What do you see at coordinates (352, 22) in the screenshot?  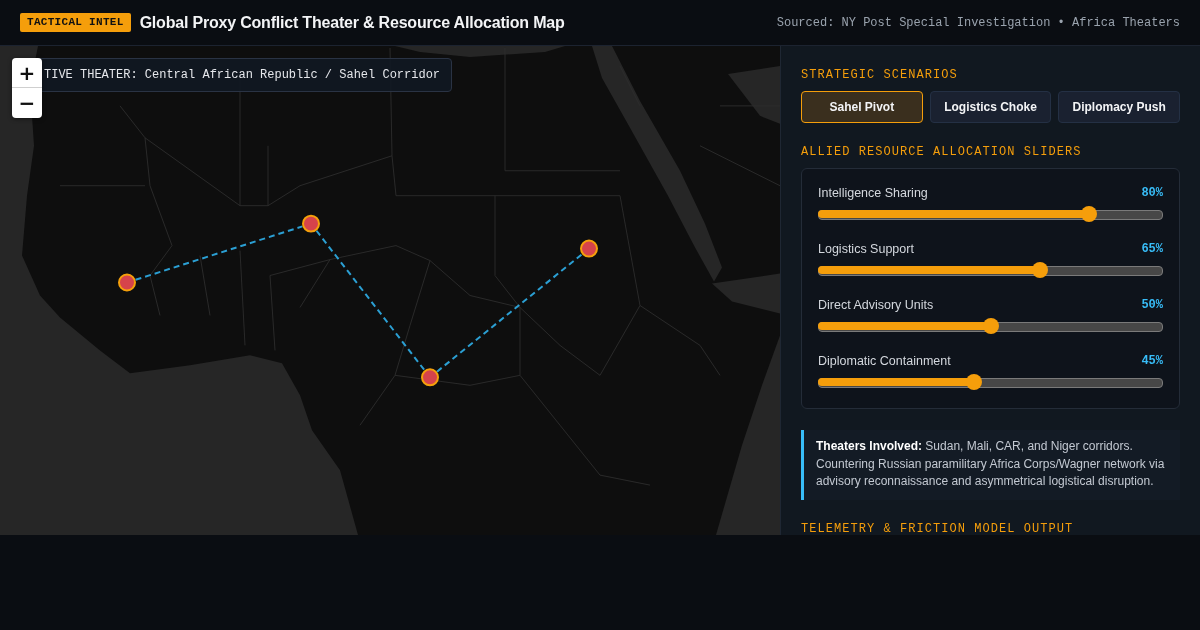 I see `page-title: Global Proxy Conflict Theater & Resource Allocation Map` at bounding box center [352, 22].